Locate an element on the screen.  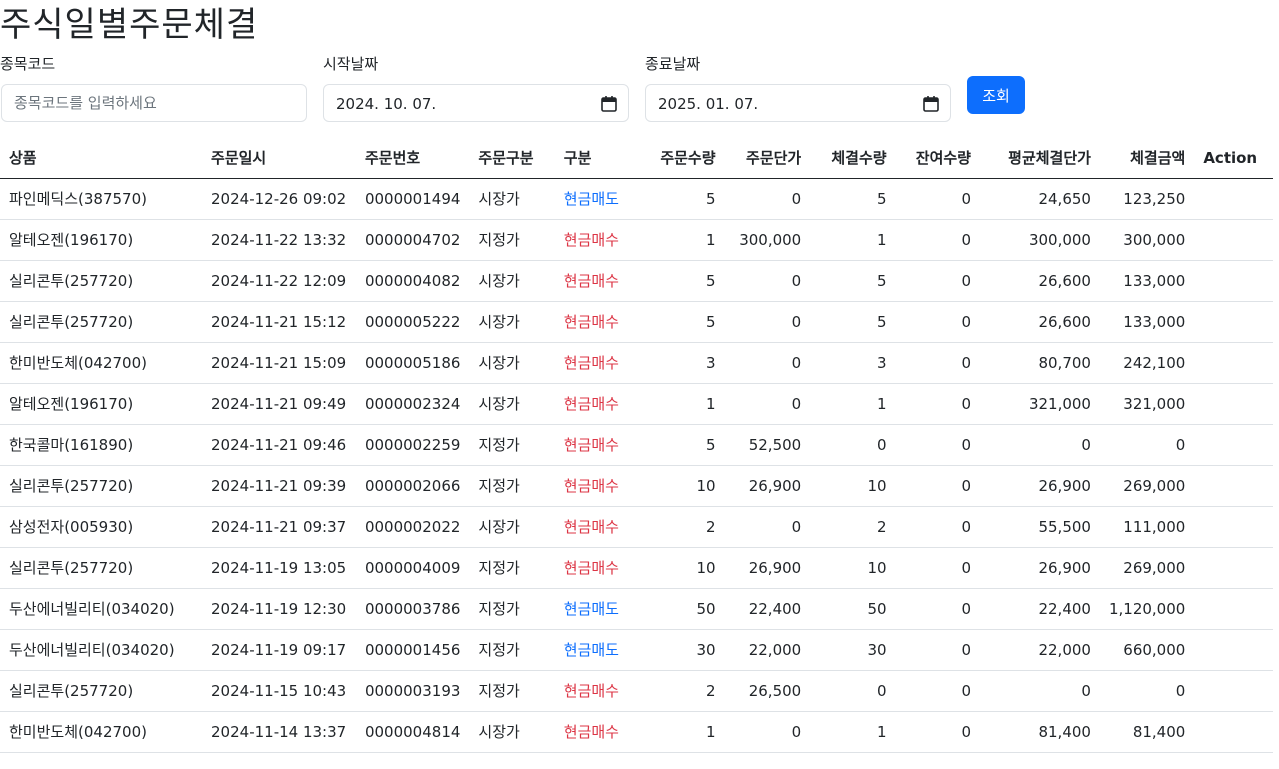
header-action: Action is located at coordinates (1233, 158).